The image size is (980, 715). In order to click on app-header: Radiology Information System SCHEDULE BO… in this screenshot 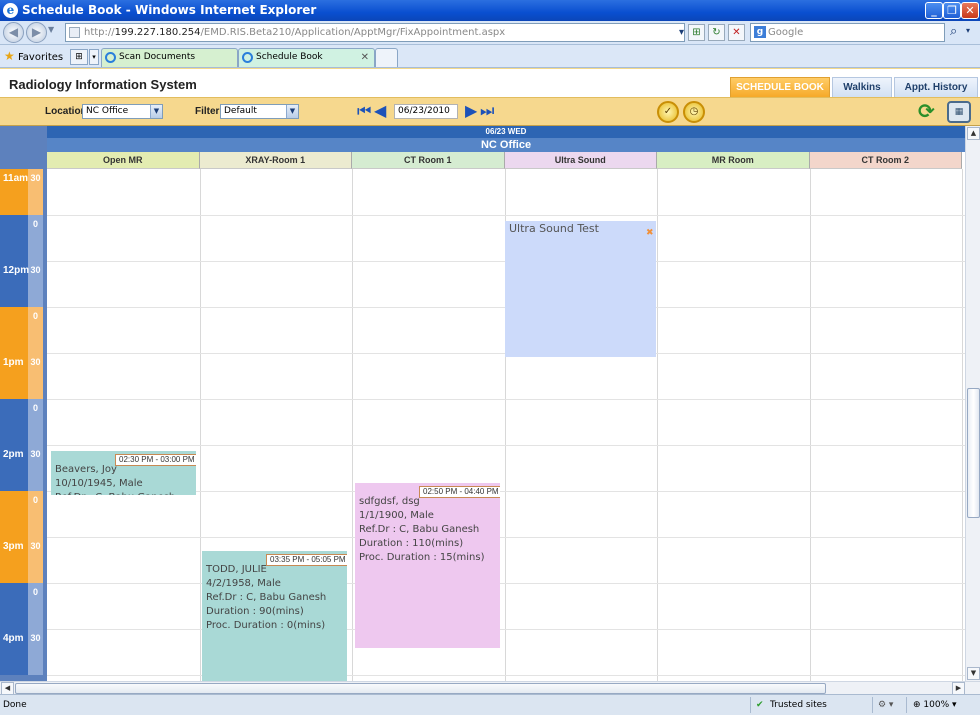, I will do `click(490, 83)`.